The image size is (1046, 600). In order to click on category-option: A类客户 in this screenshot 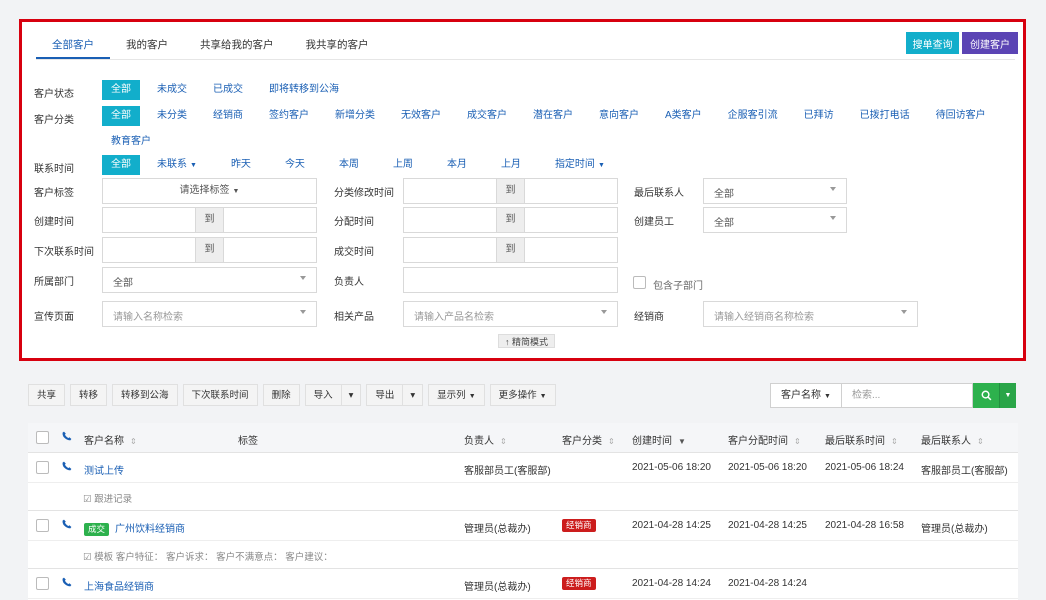, I will do `click(683, 116)`.